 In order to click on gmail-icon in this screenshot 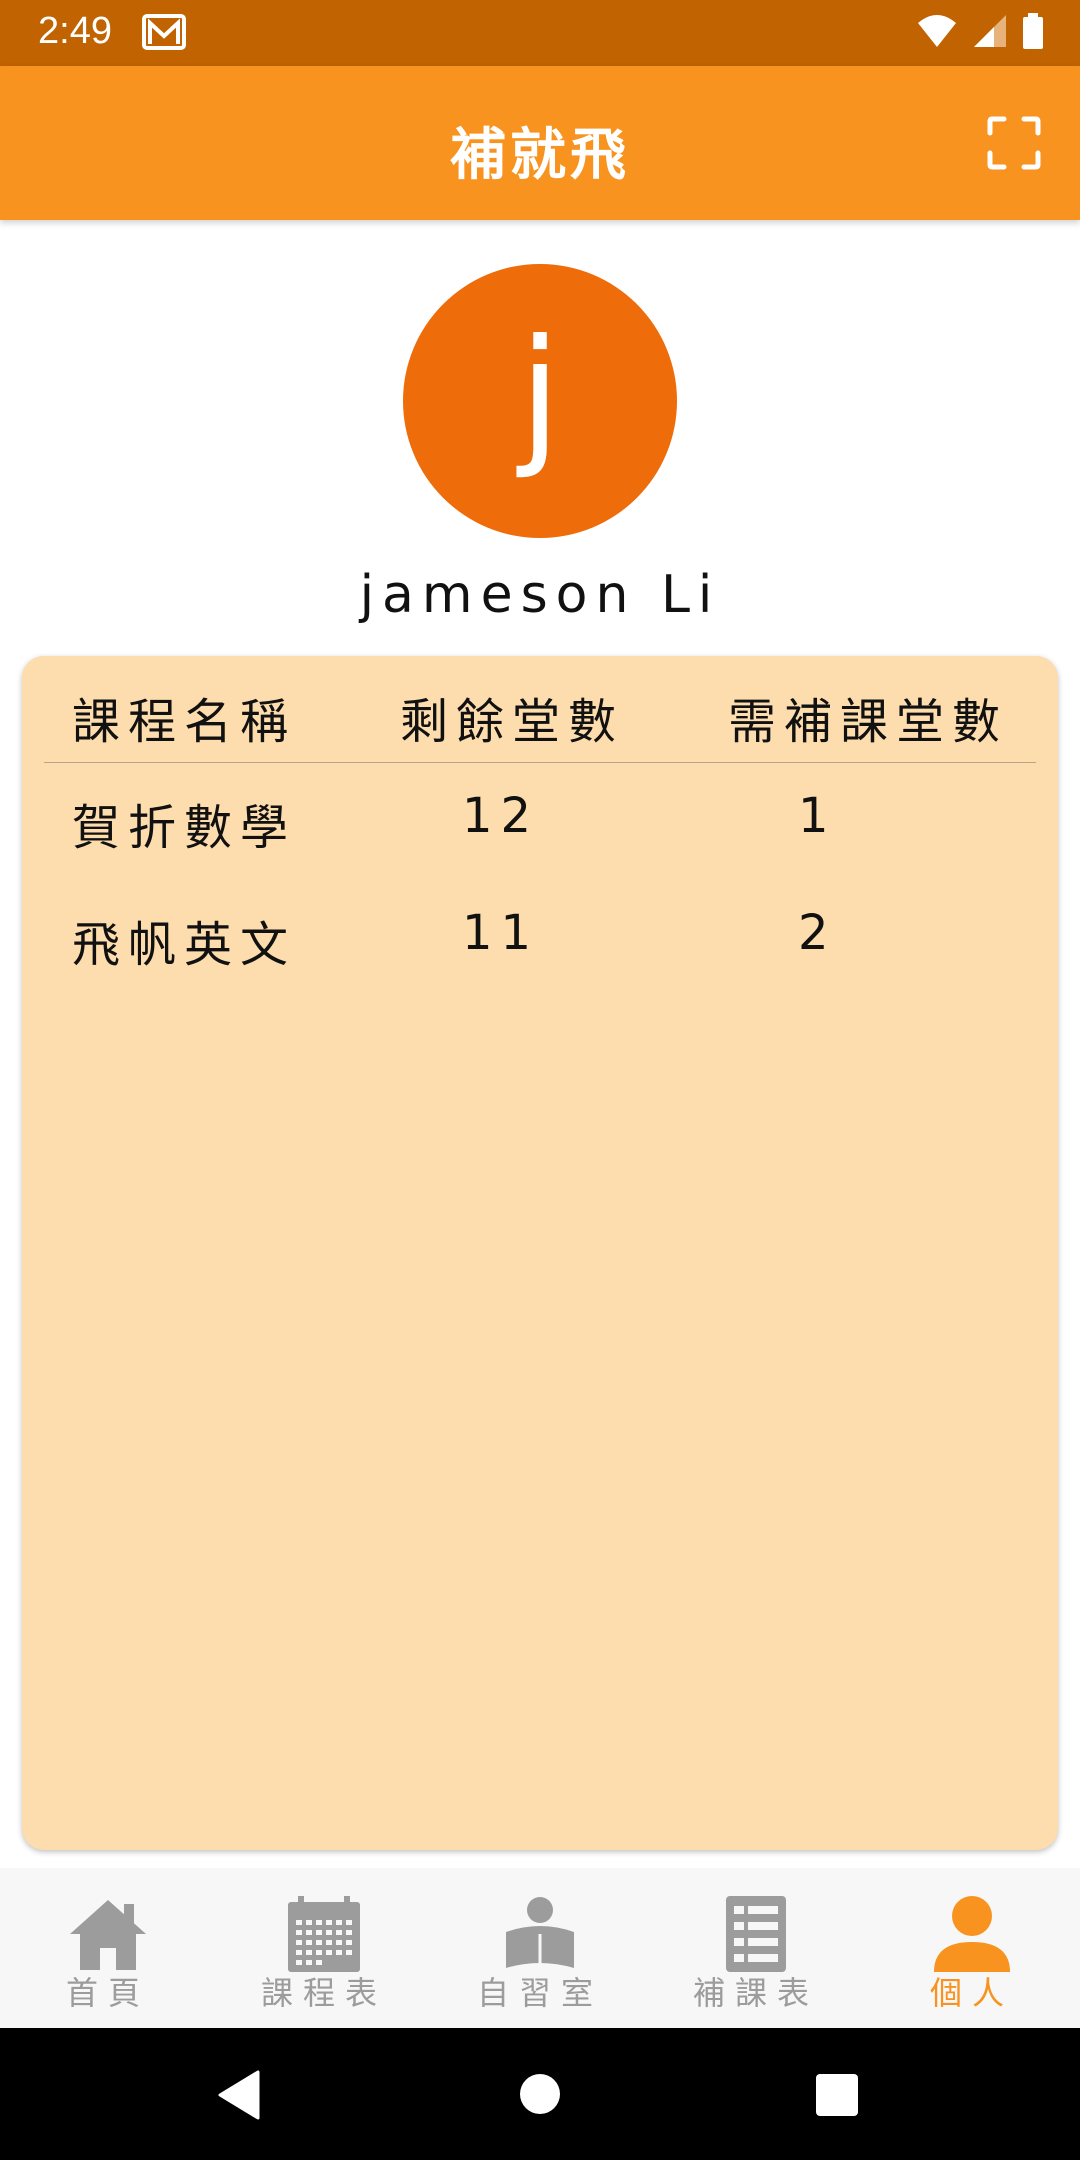, I will do `click(164, 34)`.